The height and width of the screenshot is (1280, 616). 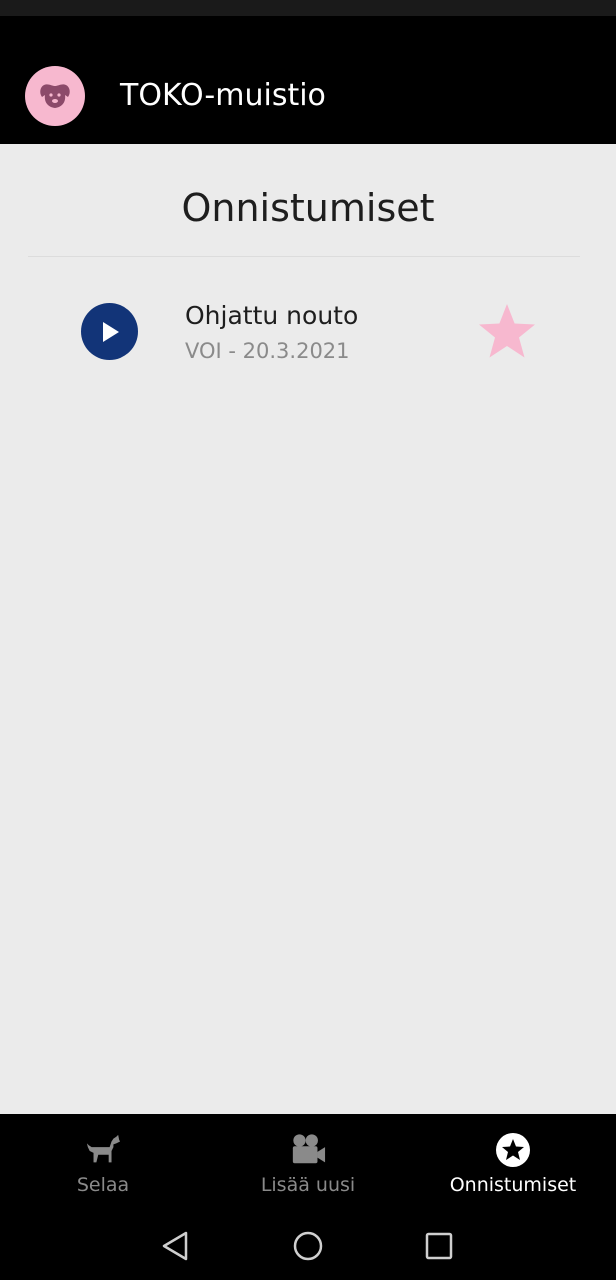 I want to click on home-icon, so click(x=308, y=1246).